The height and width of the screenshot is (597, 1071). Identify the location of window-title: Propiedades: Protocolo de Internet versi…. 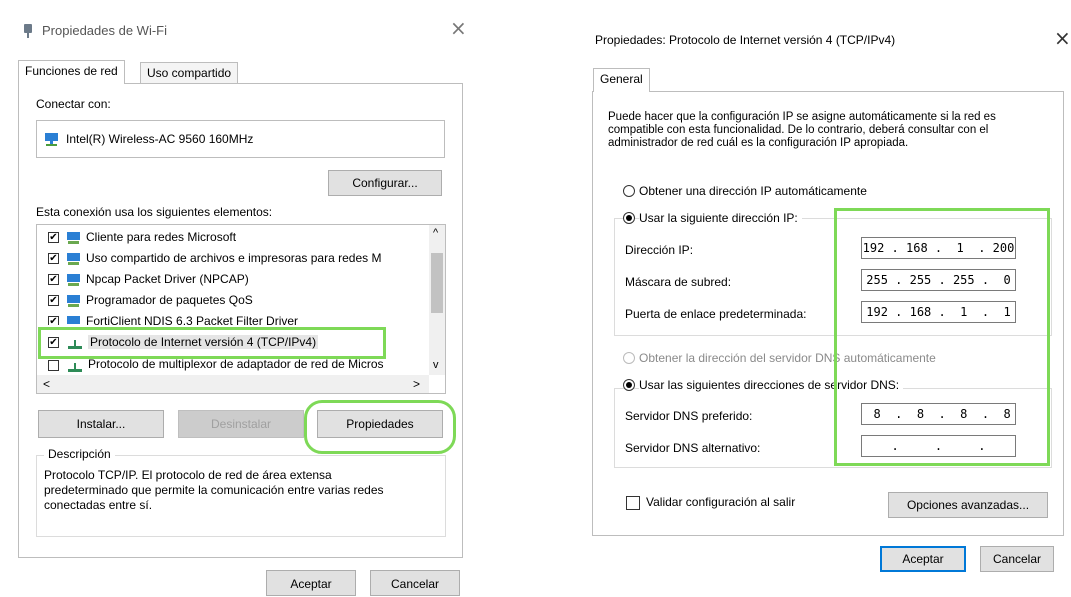
(745, 40).